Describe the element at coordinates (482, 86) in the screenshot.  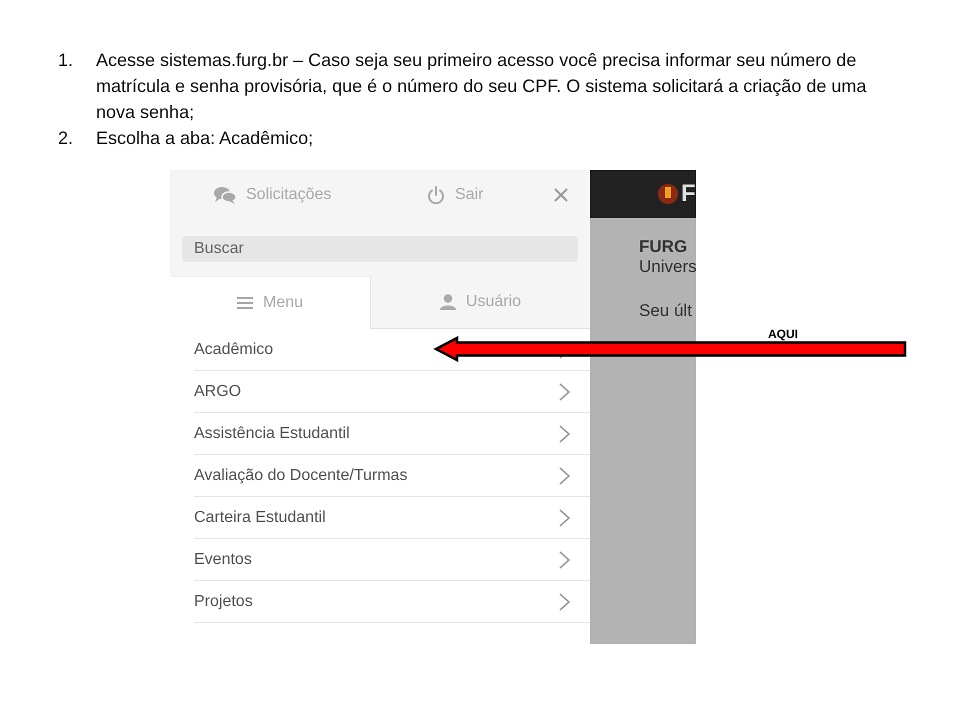
I see `instruction-text: Acesse sistemas.furg.br – Caso seja seu primeiro acesso você precisa informar seu número de matrícula e senha provisória, que é o número do seu CPF. O sistema solicitará a criação de uma nova senha;` at that location.